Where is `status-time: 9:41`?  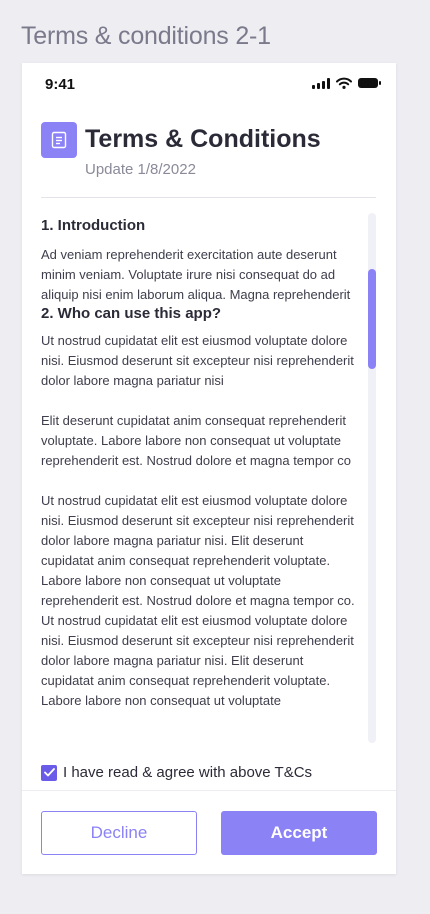
status-time: 9:41 is located at coordinates (60, 84).